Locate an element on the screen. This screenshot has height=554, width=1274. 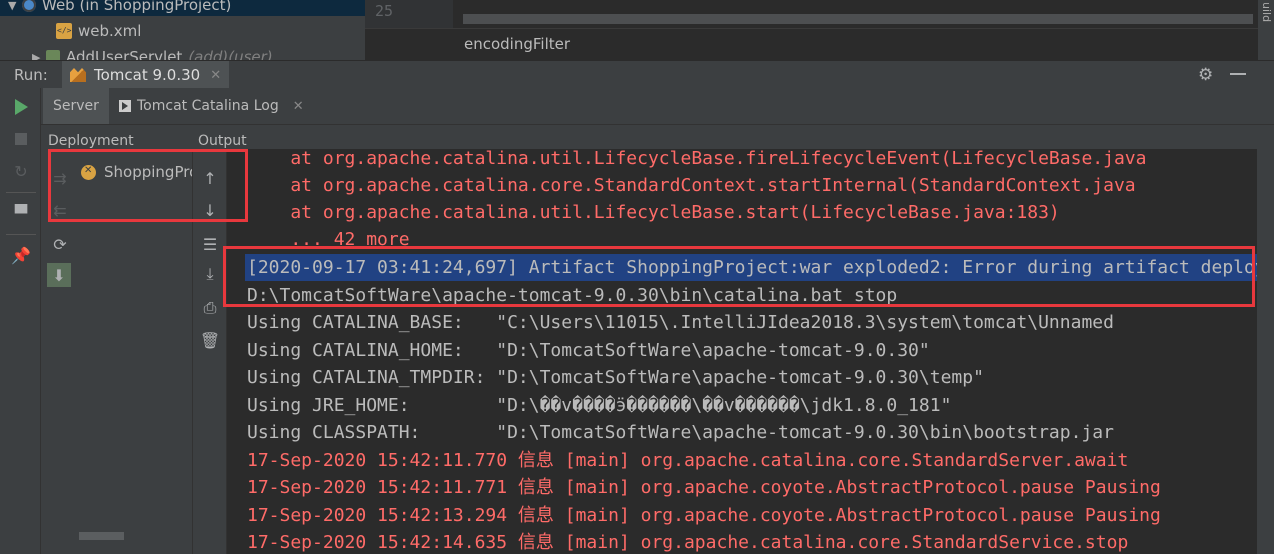
print-button: ⎙ is located at coordinates (210, 308).